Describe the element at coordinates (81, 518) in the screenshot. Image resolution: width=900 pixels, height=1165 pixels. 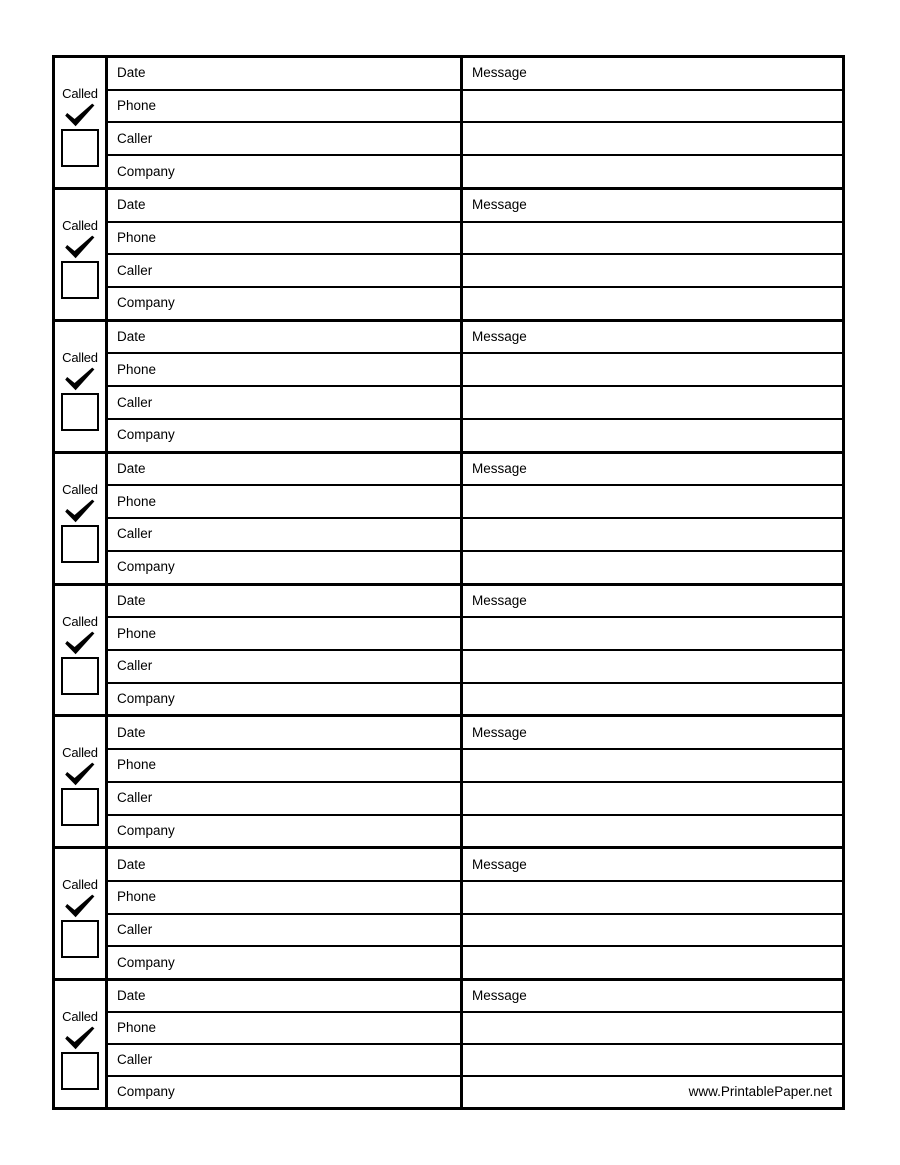
I see `called-column: Called` at that location.